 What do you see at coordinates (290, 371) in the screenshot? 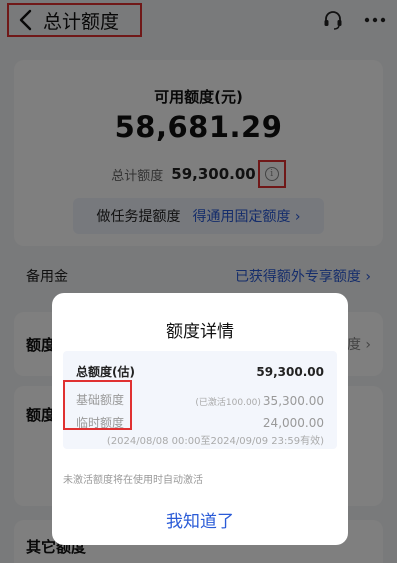
I see `total-quota-value: 59,300.00` at bounding box center [290, 371].